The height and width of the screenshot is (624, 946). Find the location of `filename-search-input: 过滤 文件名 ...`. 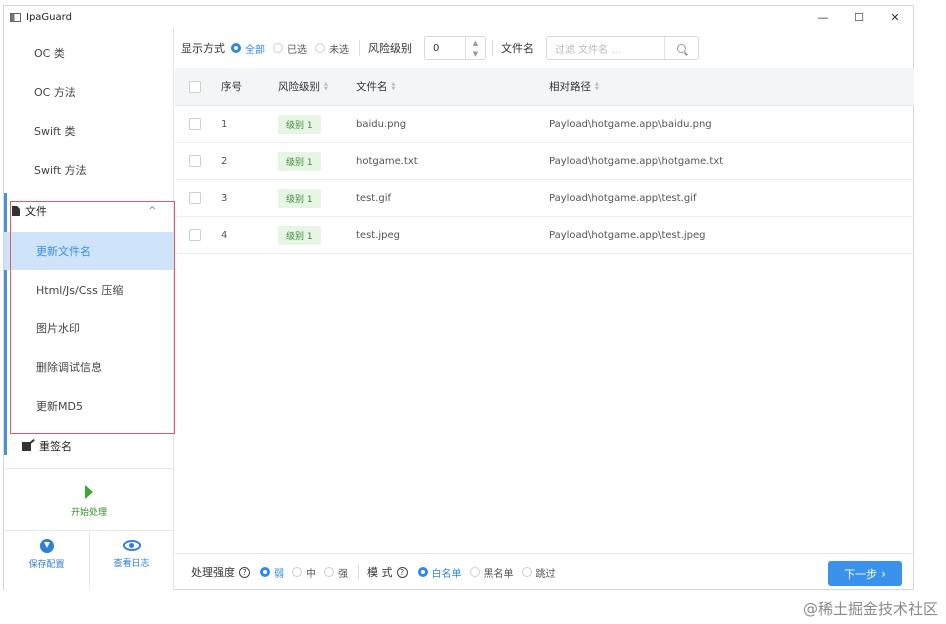

filename-search-input: 过滤 文件名 ... is located at coordinates (622, 48).